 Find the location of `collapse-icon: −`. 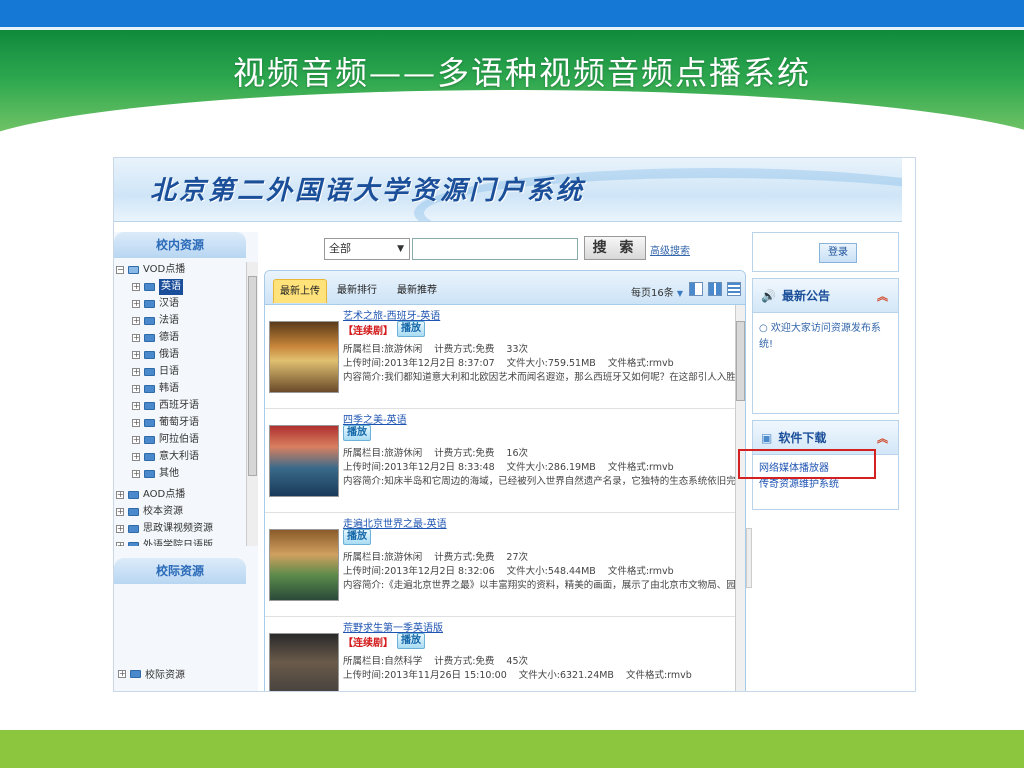

collapse-icon: − is located at coordinates (120, 270).